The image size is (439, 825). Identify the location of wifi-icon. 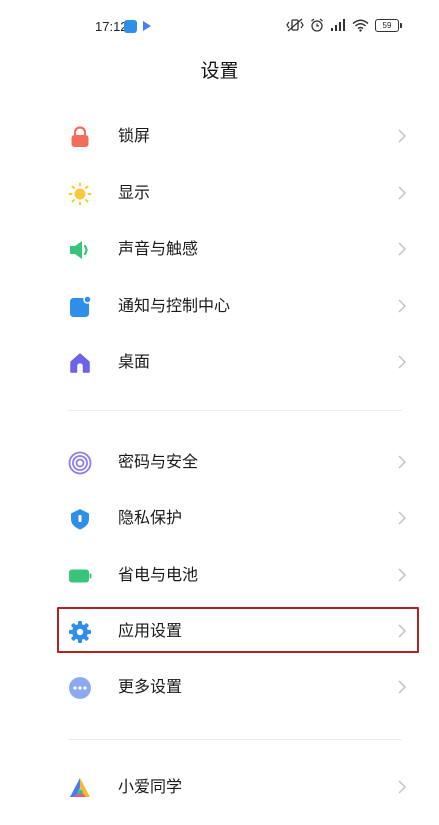
(360, 25).